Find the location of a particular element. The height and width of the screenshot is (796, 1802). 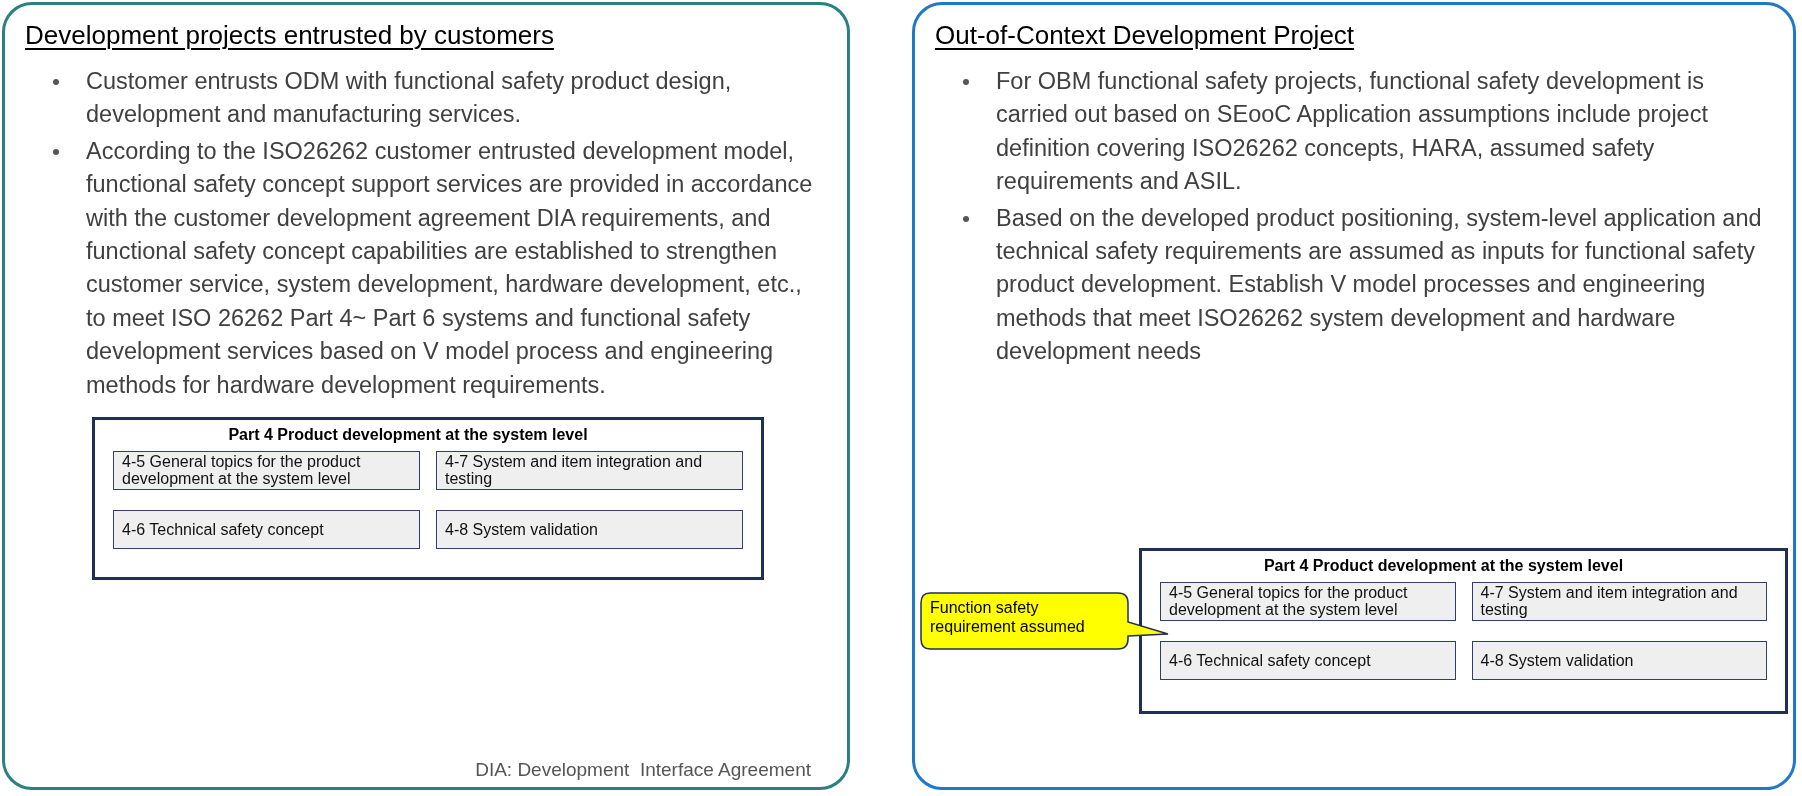

bullet-text: For OBM functional safety projects, functional safety development is carried out based on SEooC Application assumptions include project definition covering ISO26262 concepts, HARA, assumed safety requirements and ASIL. is located at coordinates (1352, 132).